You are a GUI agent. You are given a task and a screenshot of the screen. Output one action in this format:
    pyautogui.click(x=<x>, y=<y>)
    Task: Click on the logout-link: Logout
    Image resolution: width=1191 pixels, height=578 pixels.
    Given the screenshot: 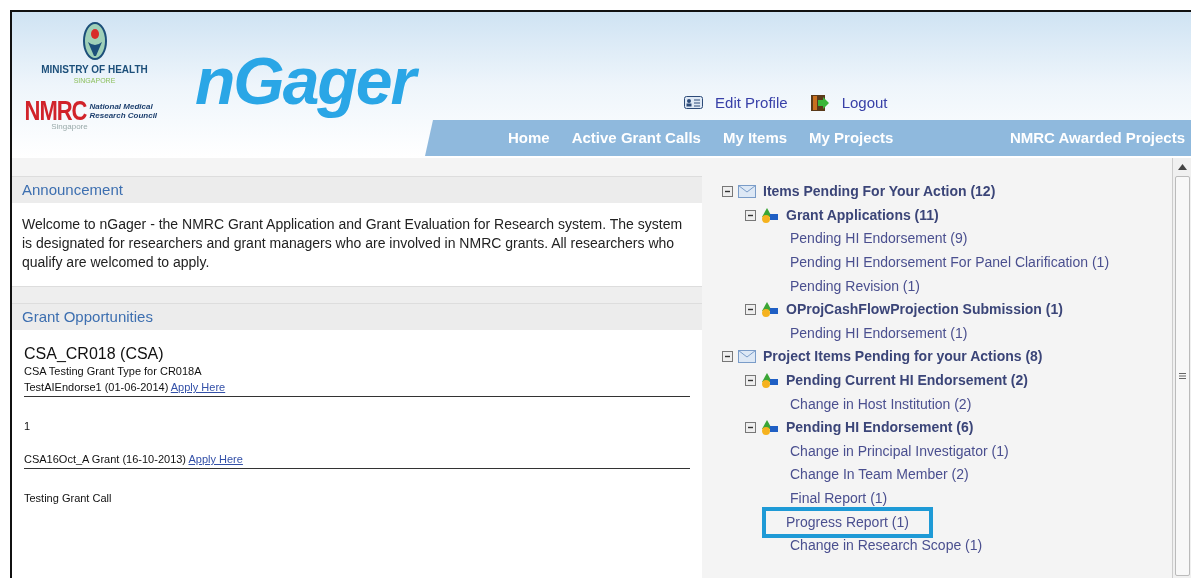 What is the action you would take?
    pyautogui.click(x=848, y=102)
    